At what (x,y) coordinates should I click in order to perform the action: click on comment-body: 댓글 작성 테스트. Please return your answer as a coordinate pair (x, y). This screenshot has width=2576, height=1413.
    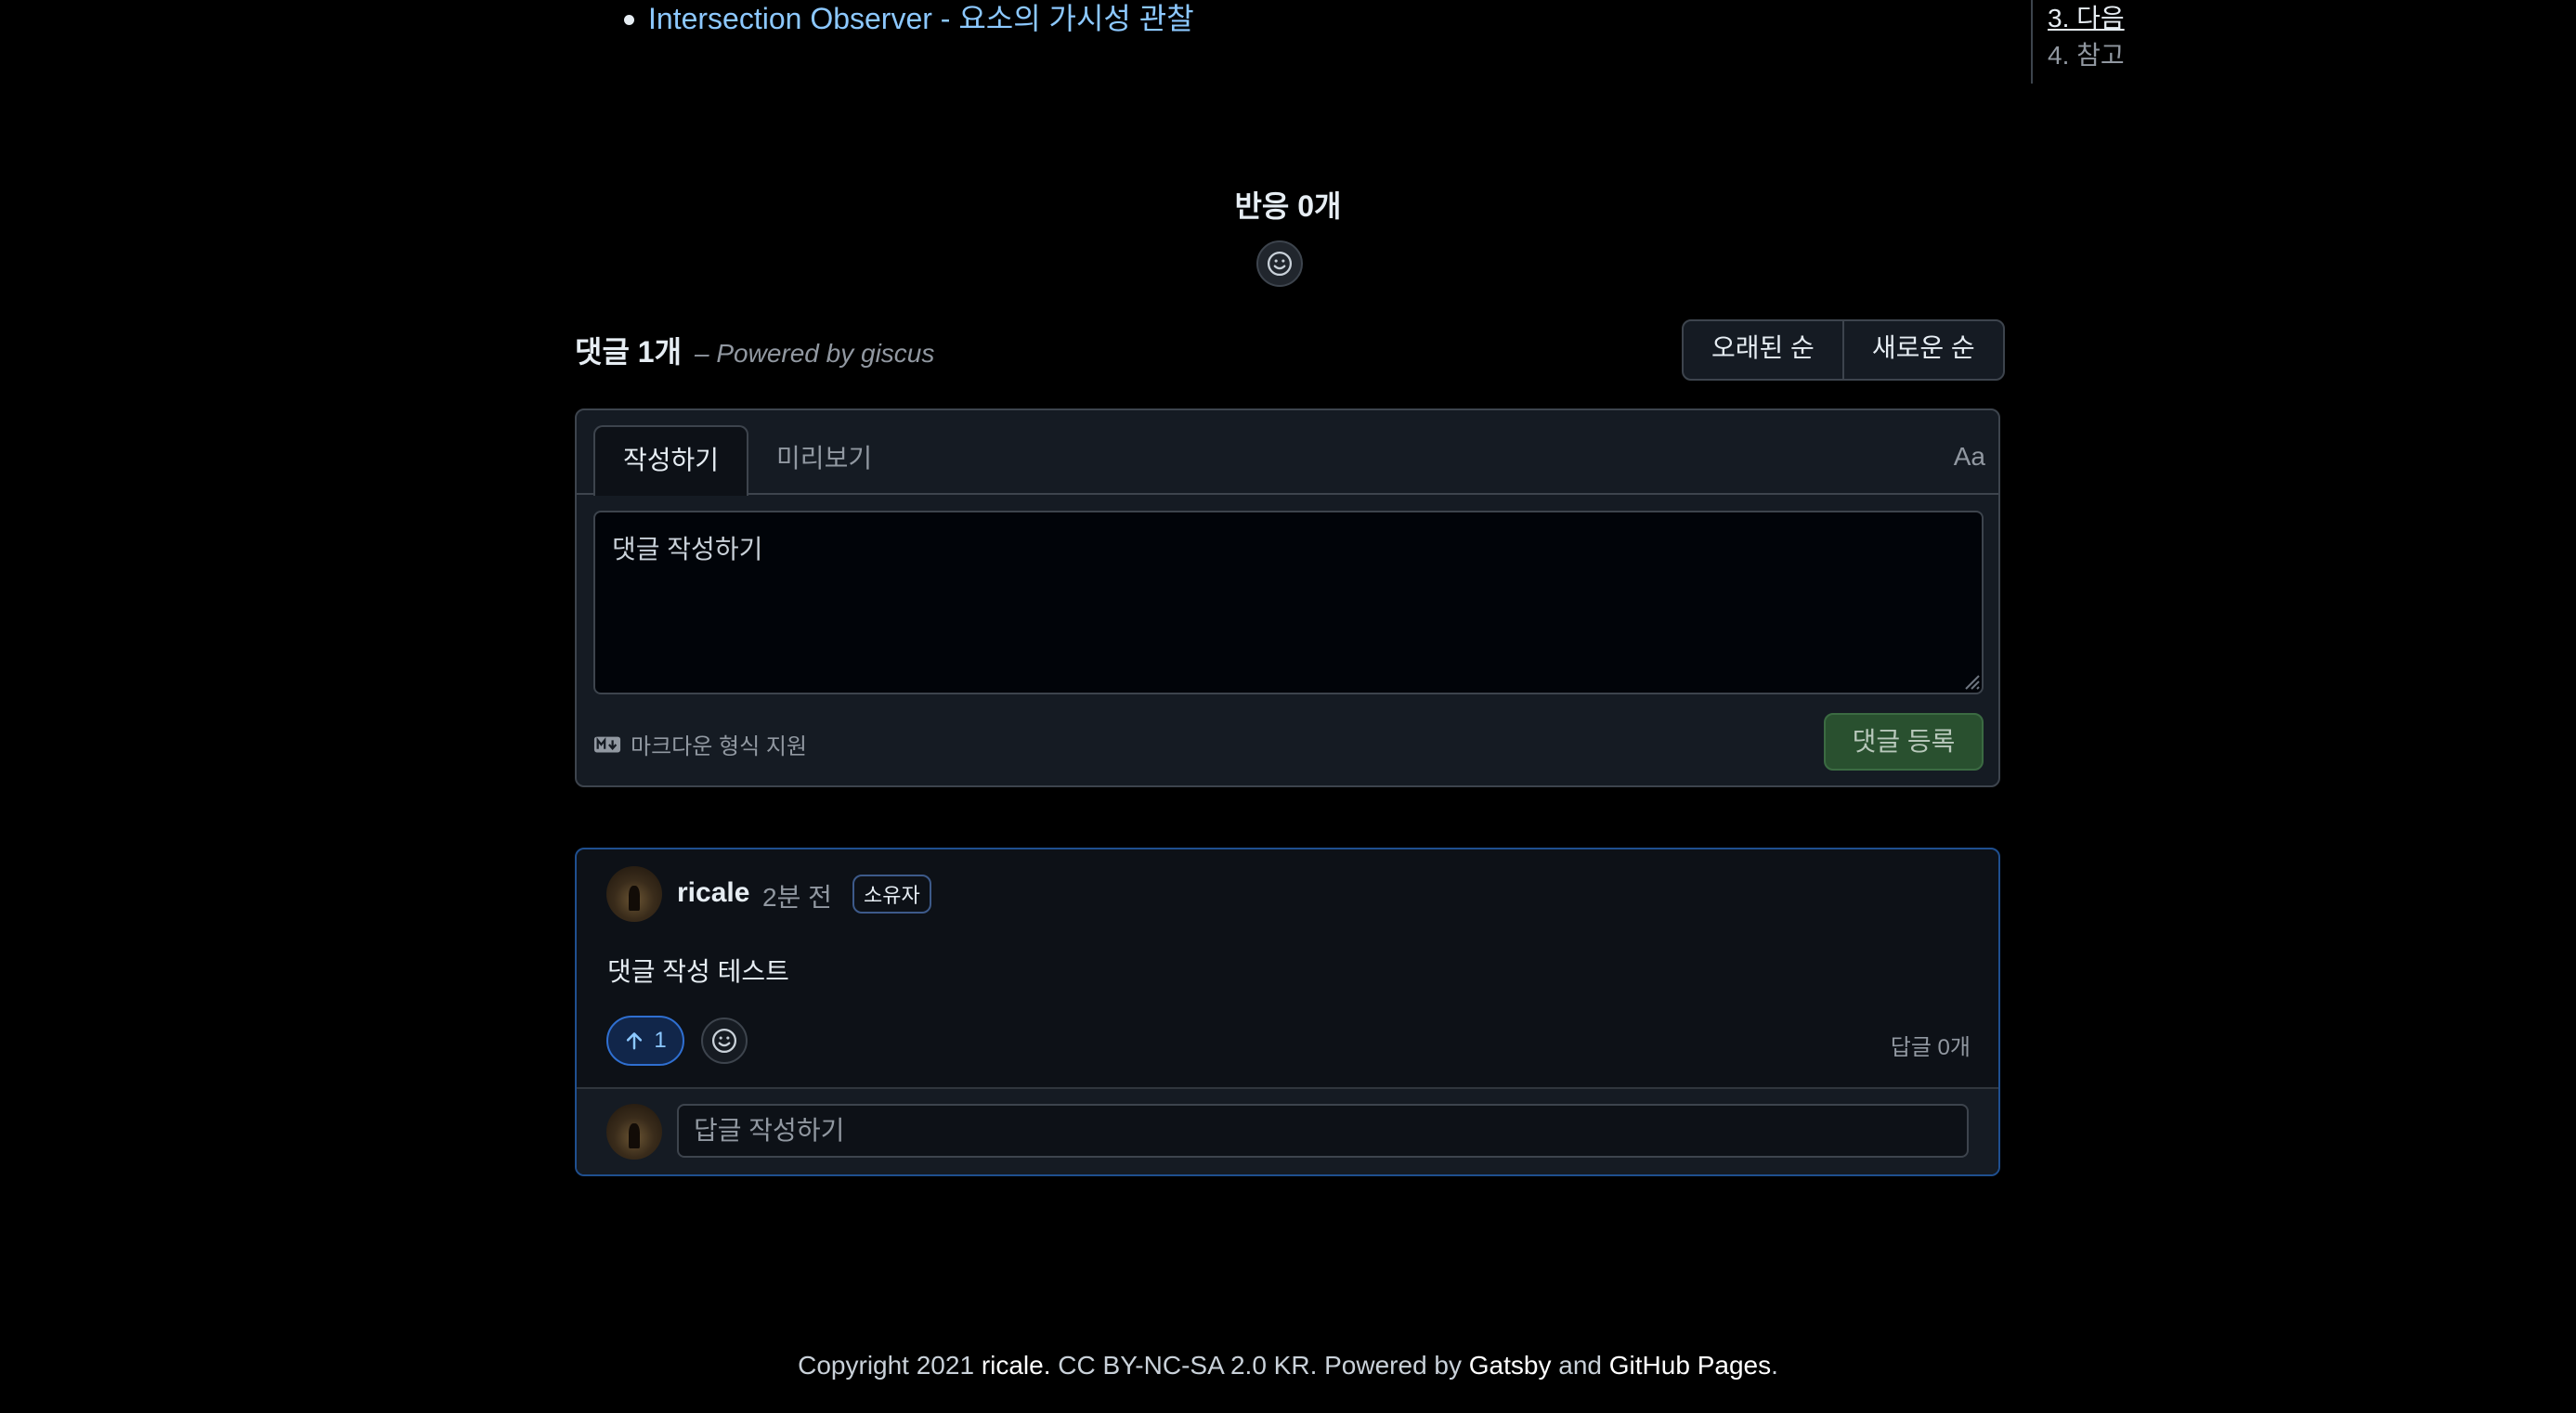
    Looking at the image, I should click on (698, 971).